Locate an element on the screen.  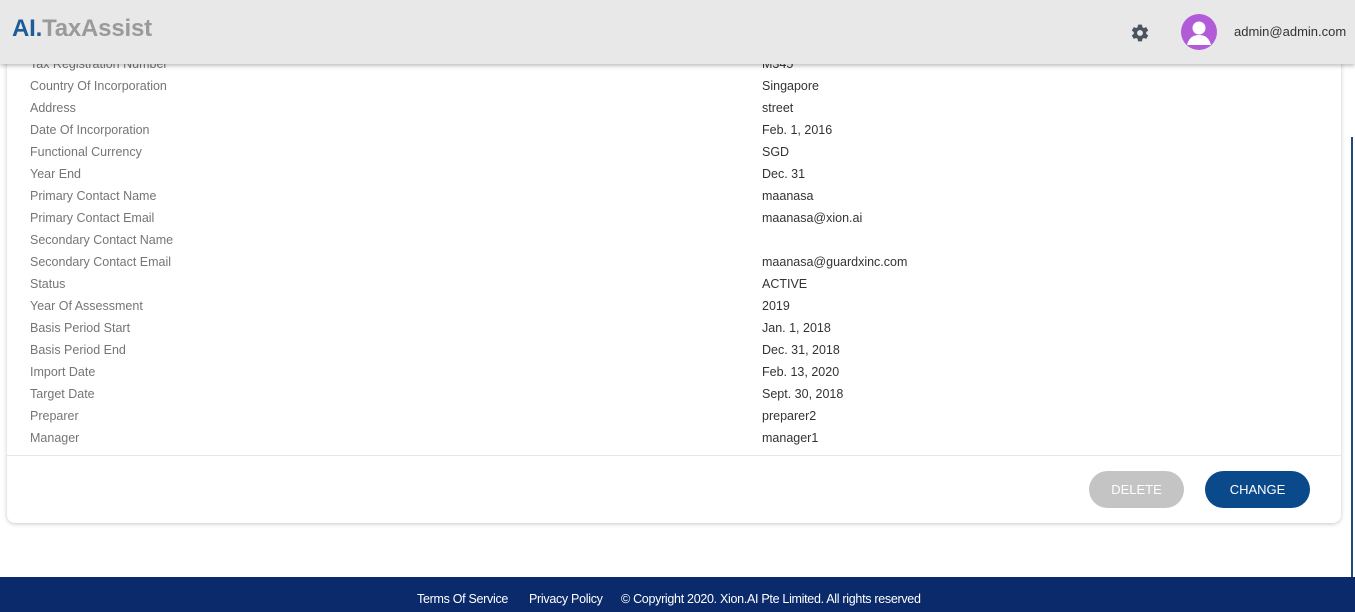
terms-of-service-link: Terms Of Service is located at coordinates (462, 599).